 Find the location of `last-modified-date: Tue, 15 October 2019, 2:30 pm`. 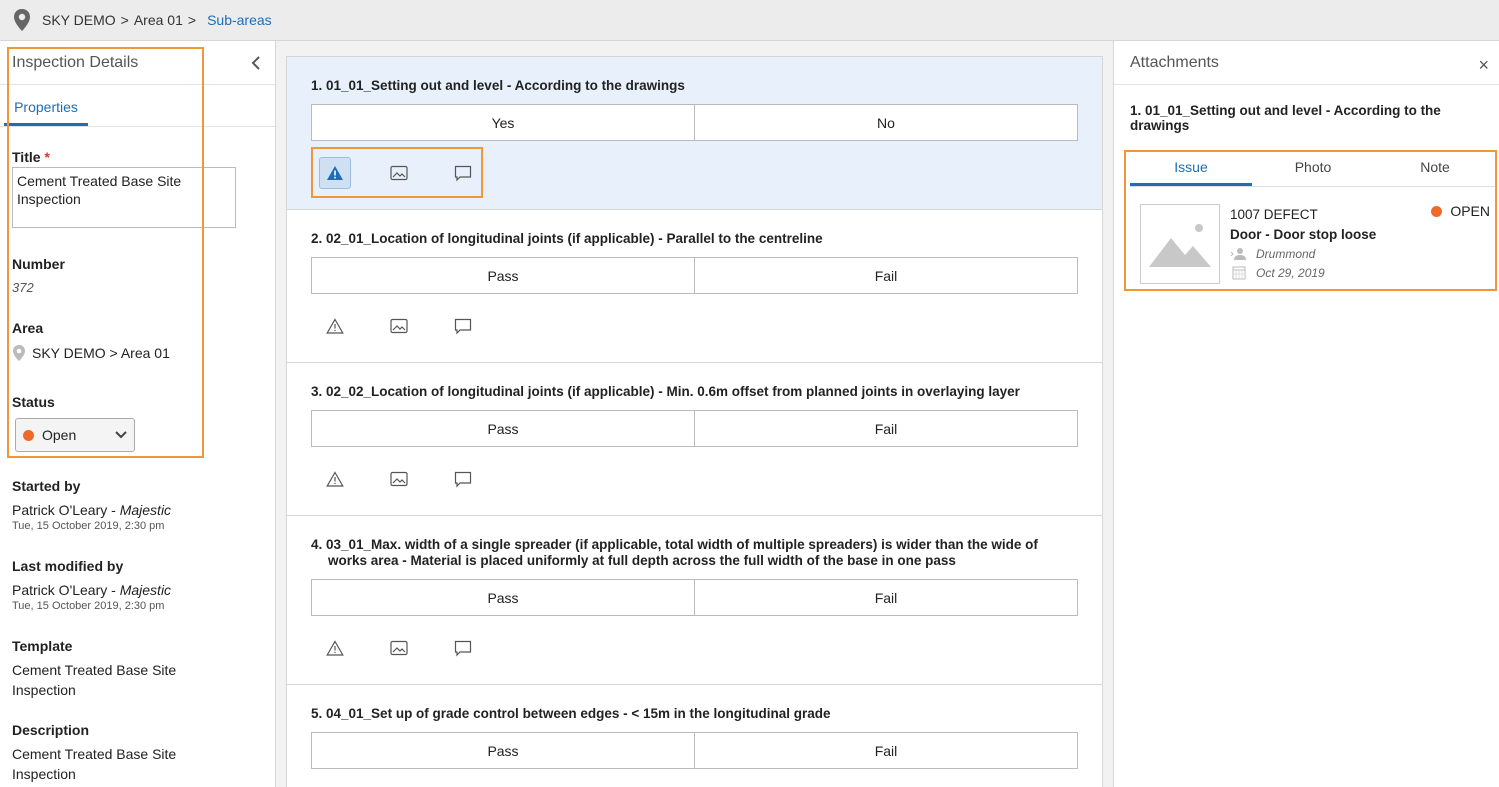

last-modified-date: Tue, 15 October 2019, 2:30 pm is located at coordinates (88, 606).